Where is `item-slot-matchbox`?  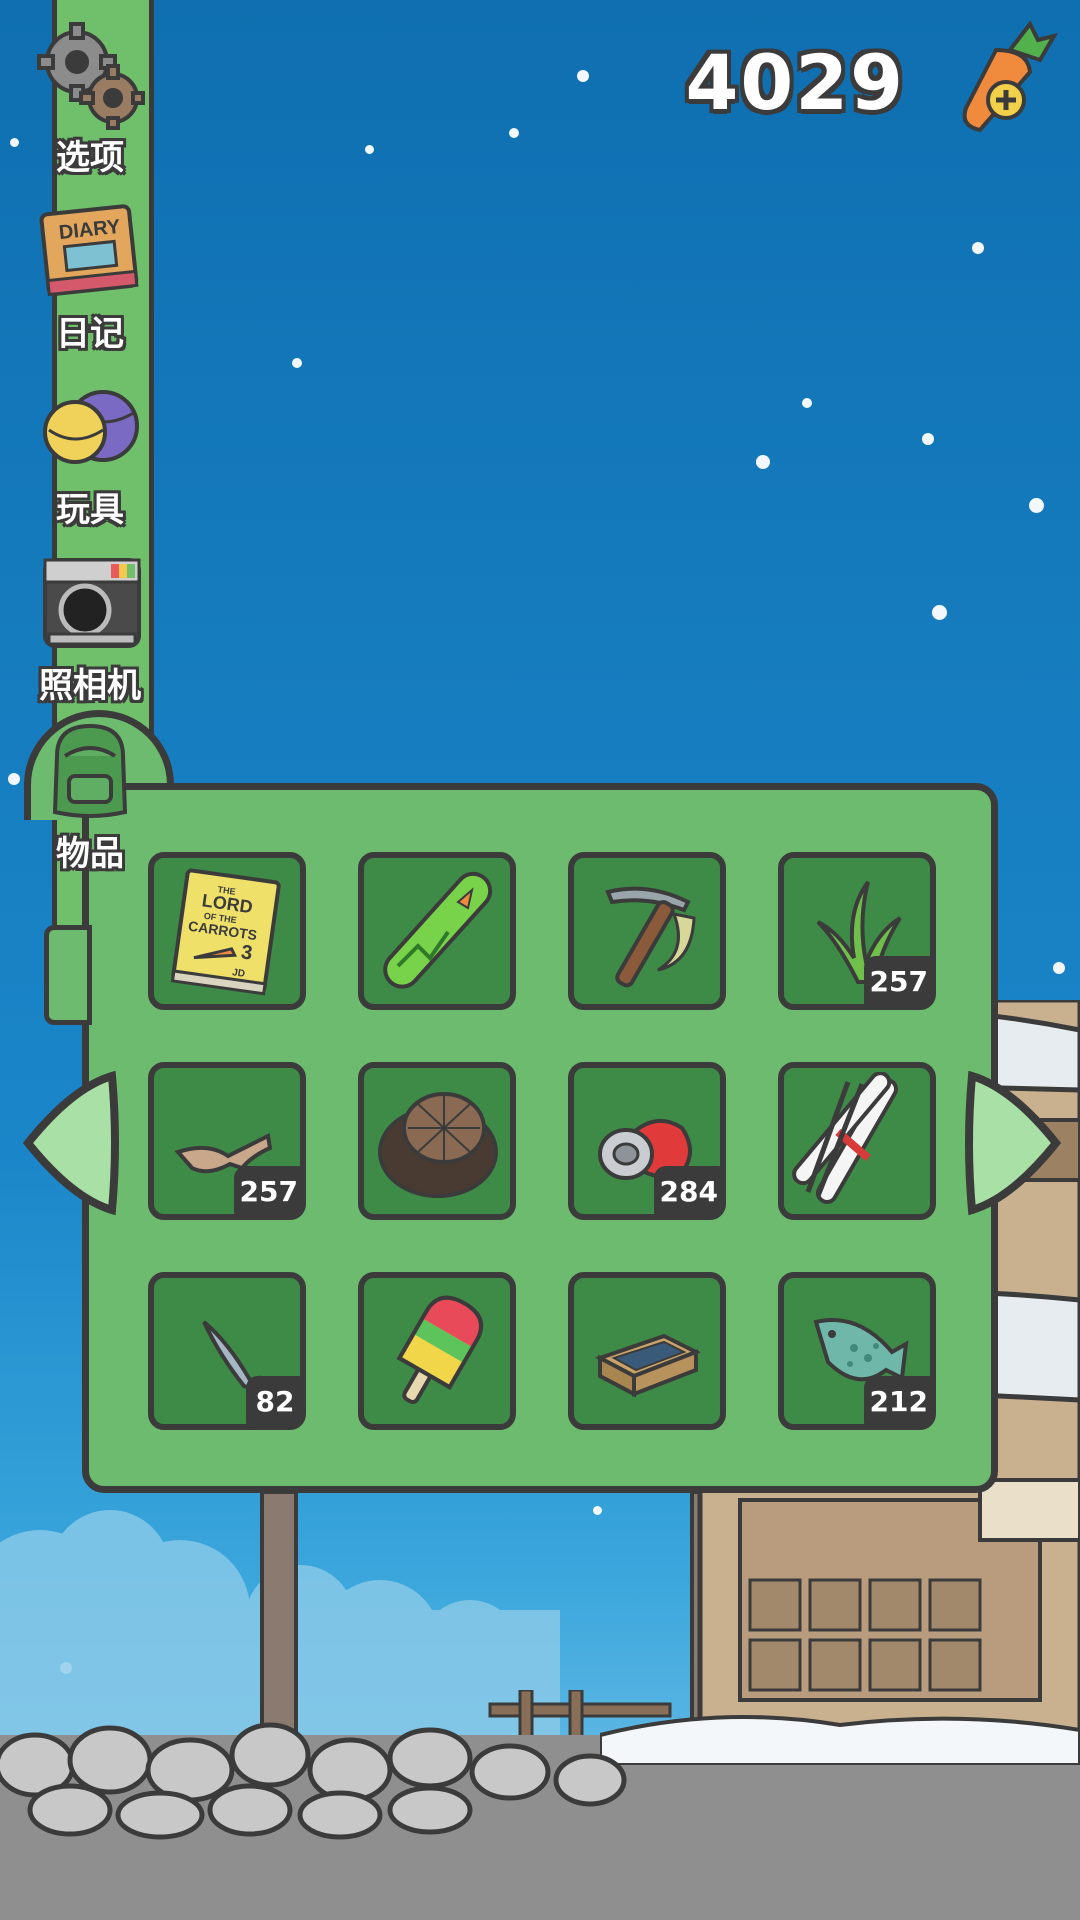 item-slot-matchbox is located at coordinates (647, 1351).